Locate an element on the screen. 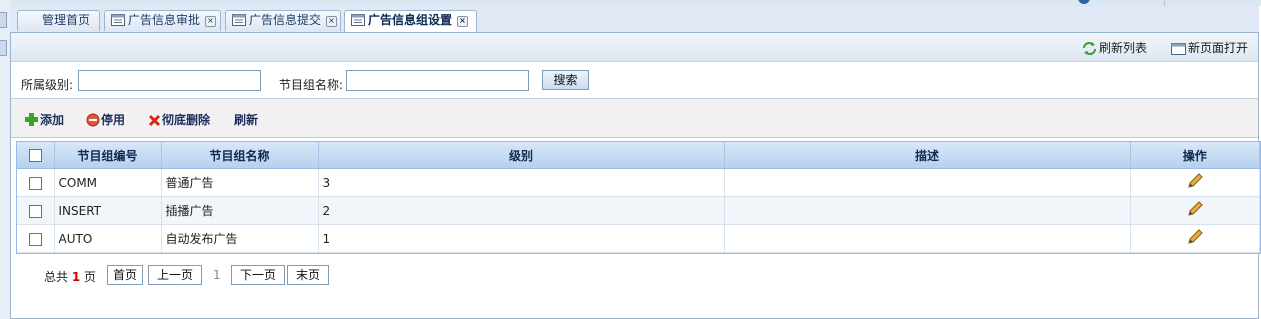  column-header: 节目组编号 is located at coordinates (108, 155).